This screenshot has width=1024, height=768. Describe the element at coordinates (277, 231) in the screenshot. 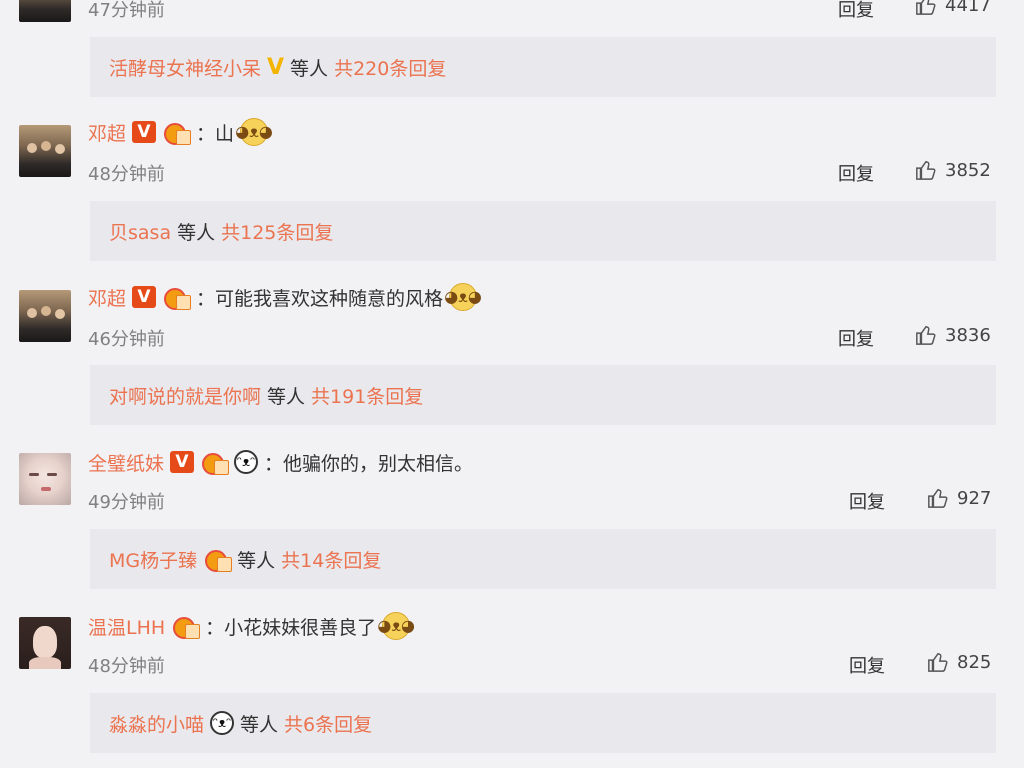

I see `reply-count: 共125条回复` at that location.